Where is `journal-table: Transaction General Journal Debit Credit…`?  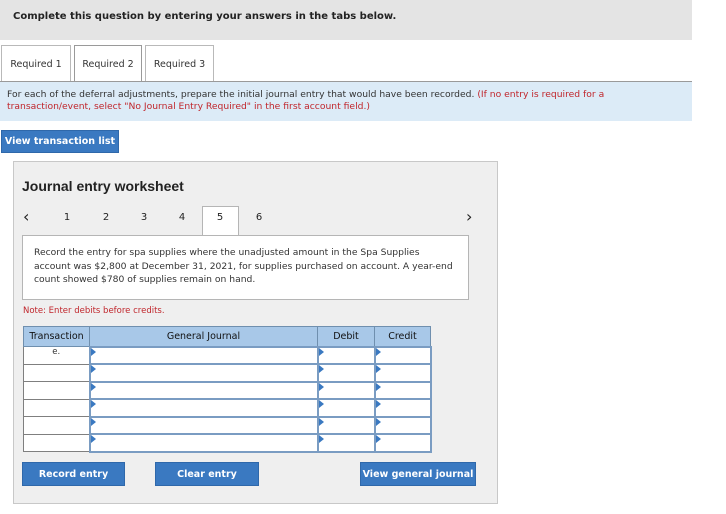
journal-table: Transaction General Journal Debit Credit… is located at coordinates (227, 389).